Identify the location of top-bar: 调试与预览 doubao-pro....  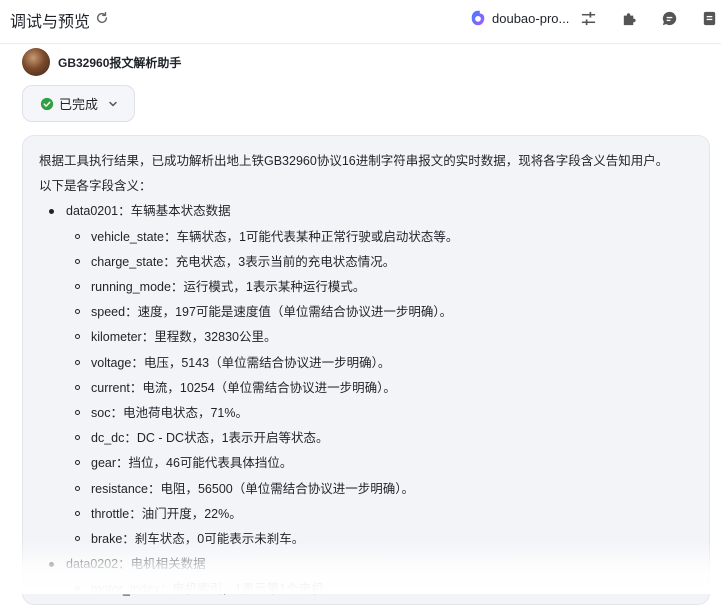
(360, 22).